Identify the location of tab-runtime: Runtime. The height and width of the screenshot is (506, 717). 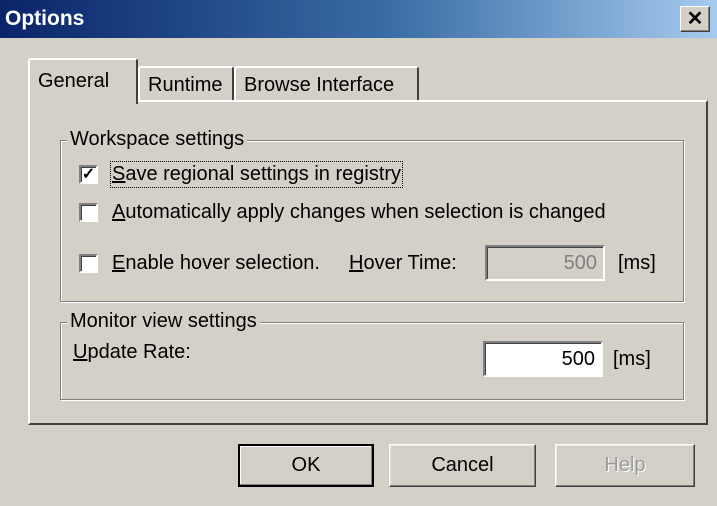
(186, 84).